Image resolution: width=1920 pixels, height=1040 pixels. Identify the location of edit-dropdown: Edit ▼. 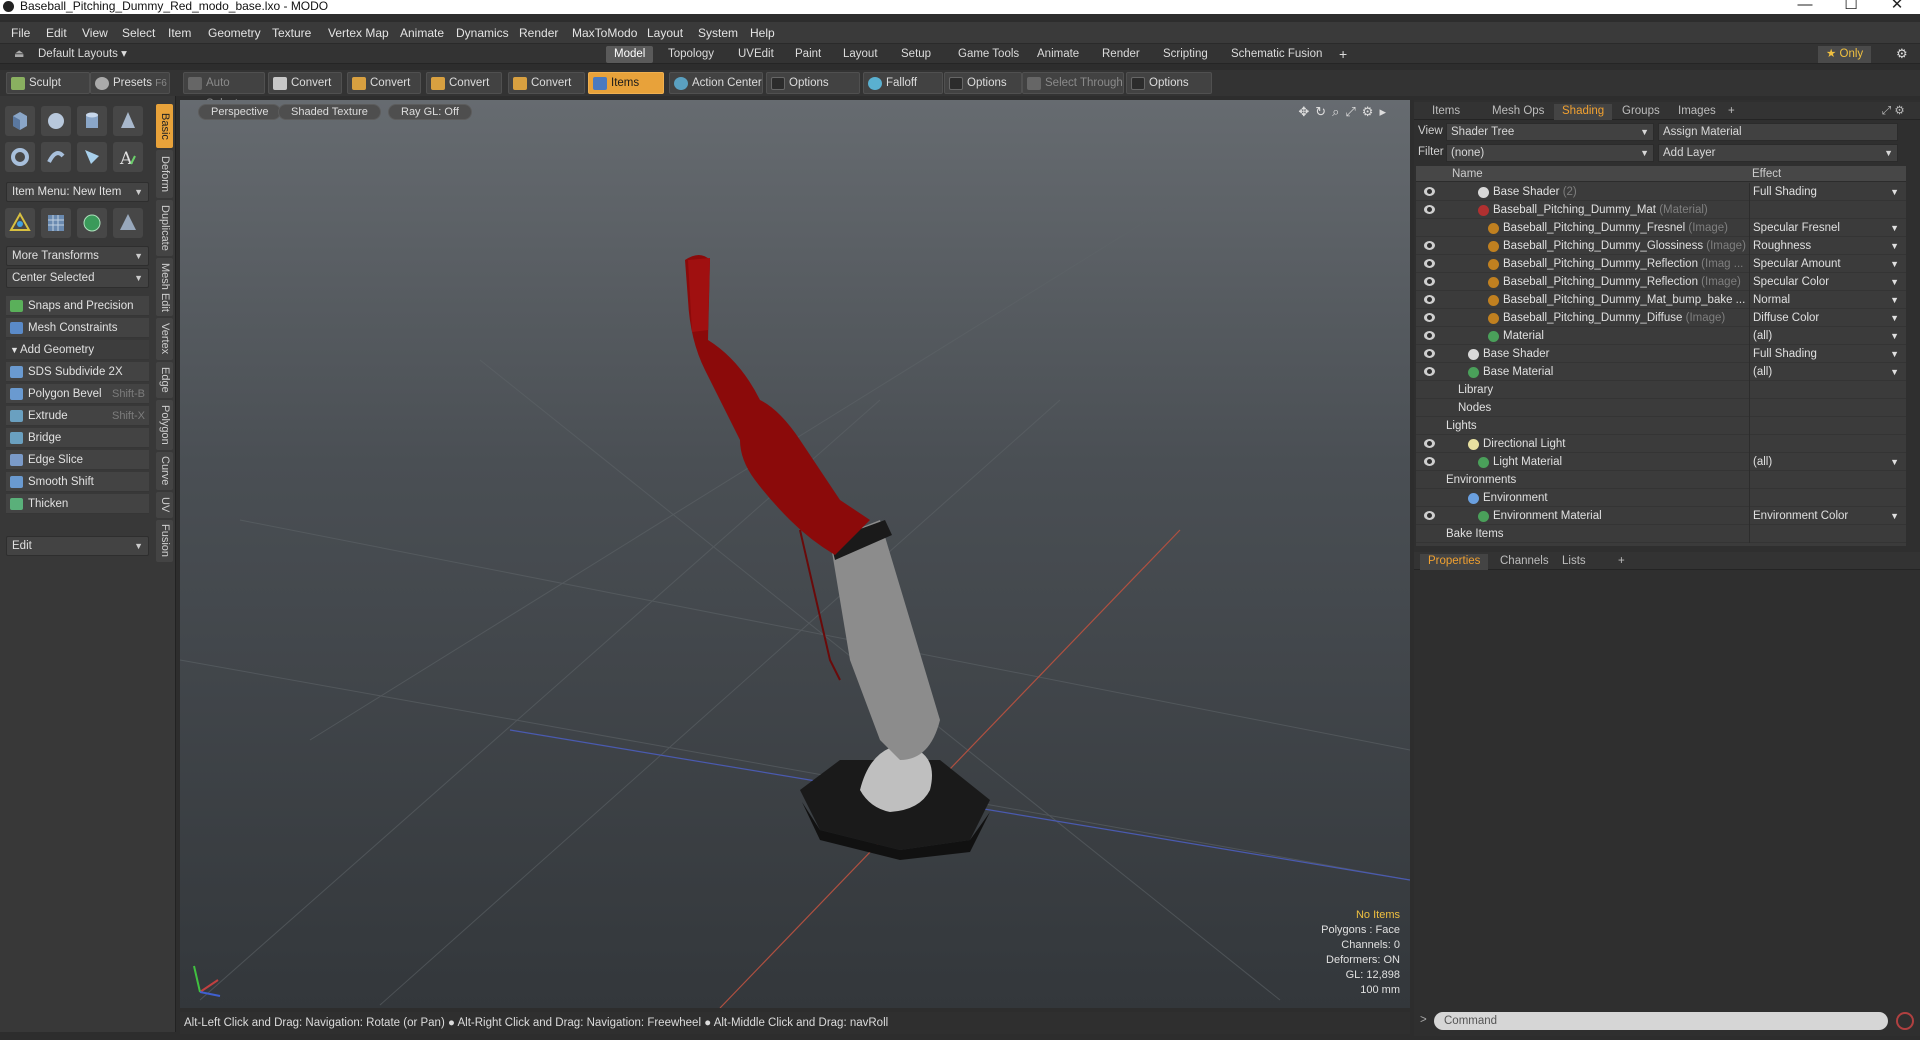
(77, 546).